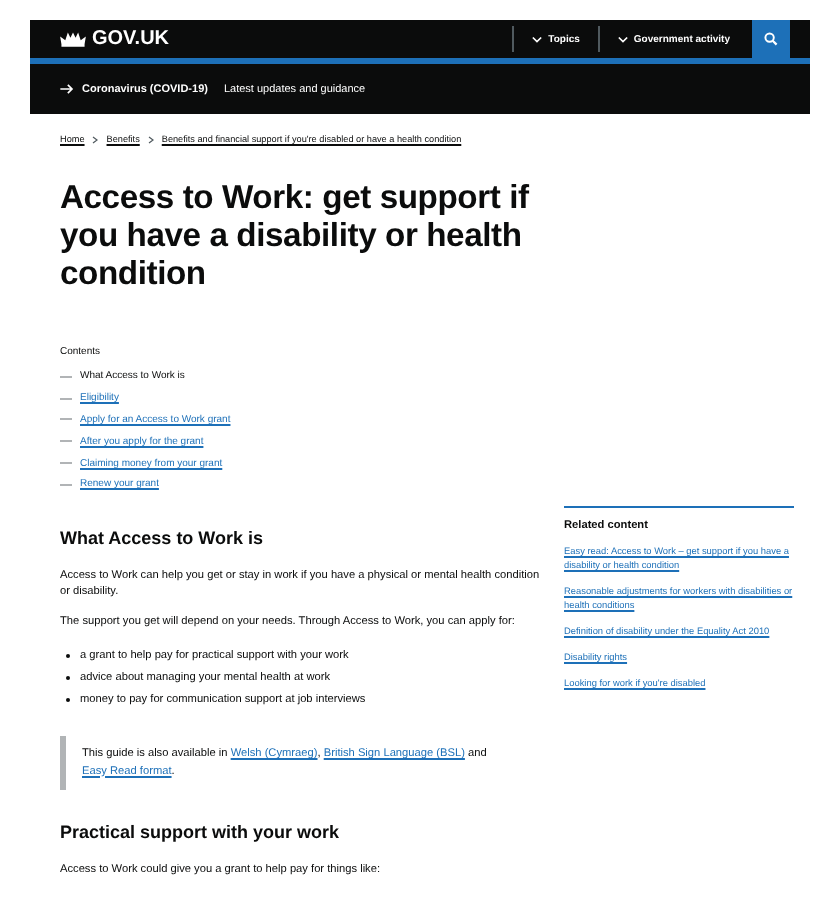  I want to click on govuk-logo-link: GOV.UK, so click(115, 39).